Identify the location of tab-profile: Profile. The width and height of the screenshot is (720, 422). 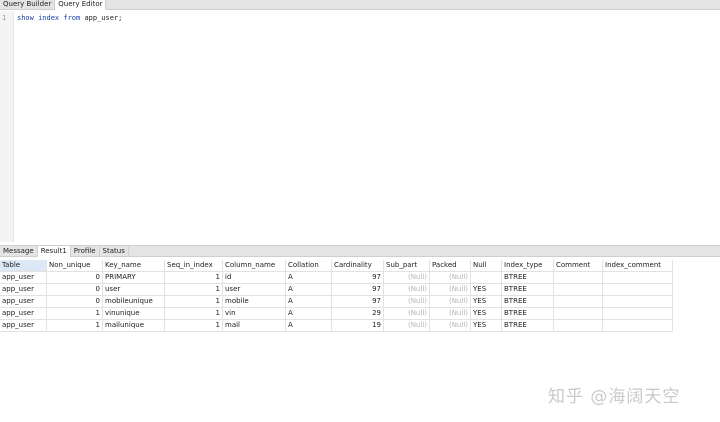
(85, 251).